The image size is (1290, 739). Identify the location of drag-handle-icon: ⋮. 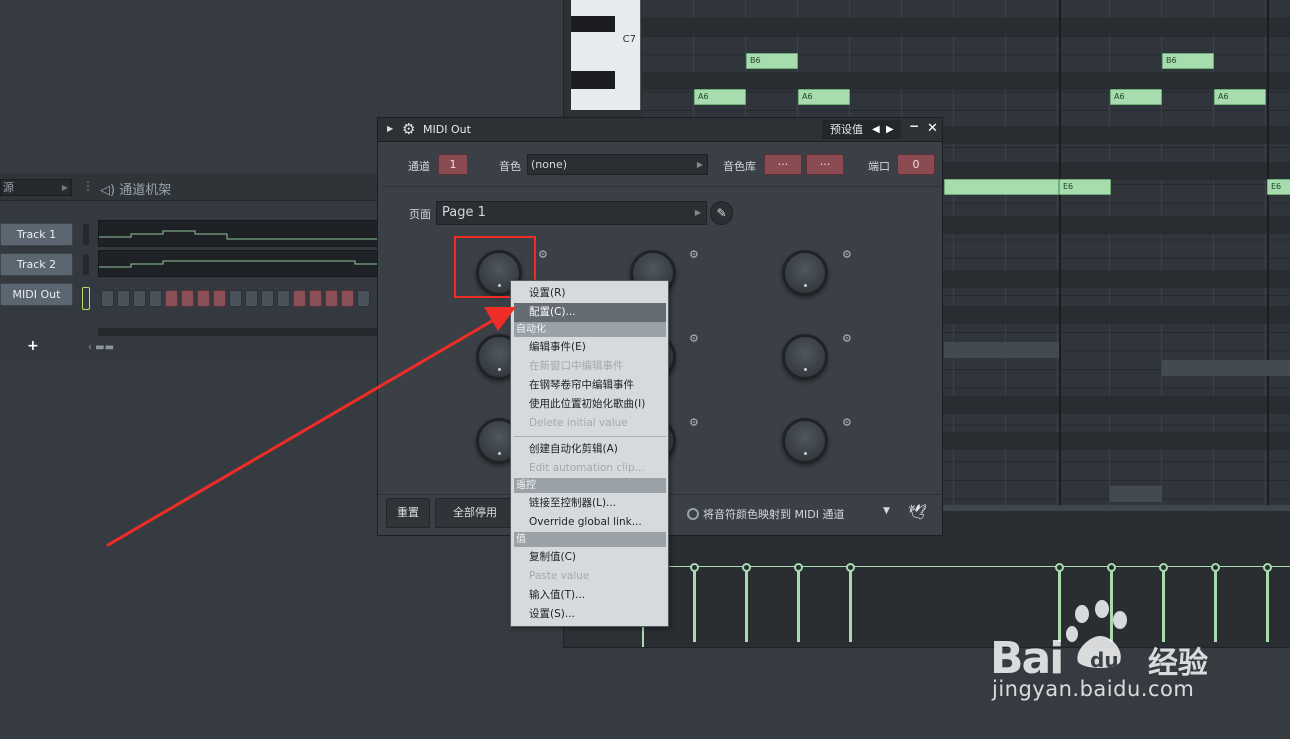
(88, 186).